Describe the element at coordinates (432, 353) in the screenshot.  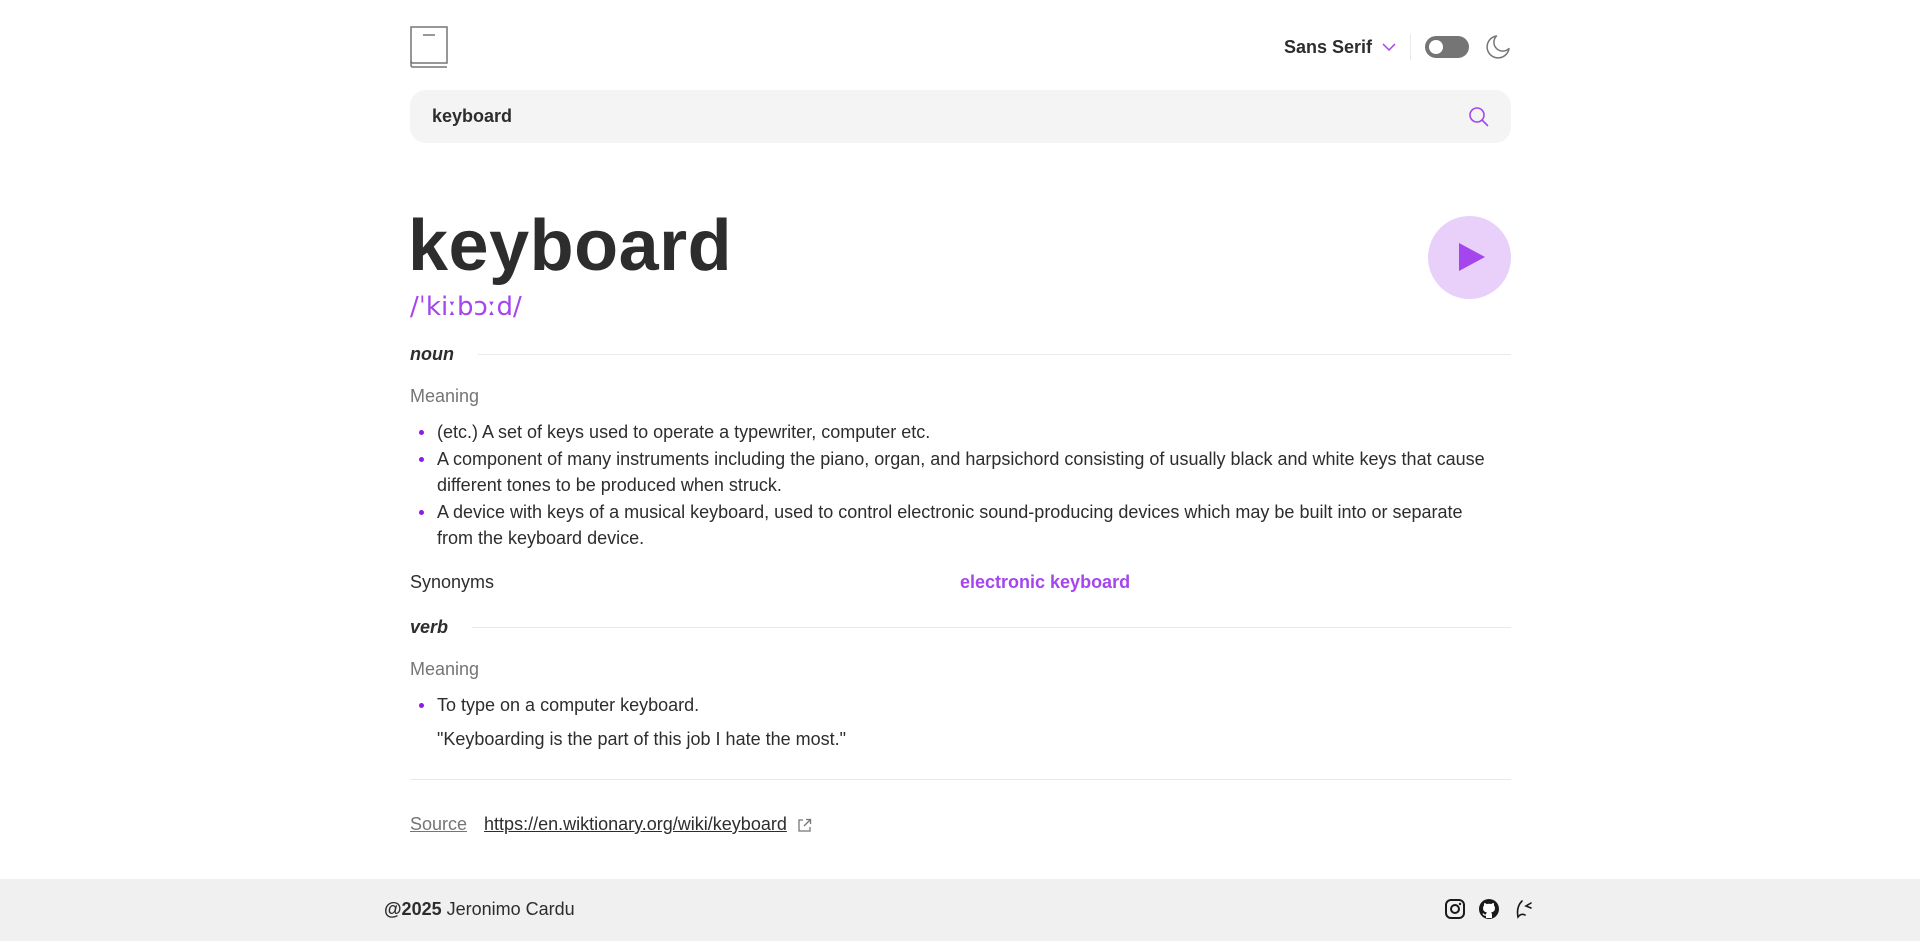
I see `part-of-speech-noun: noun` at that location.